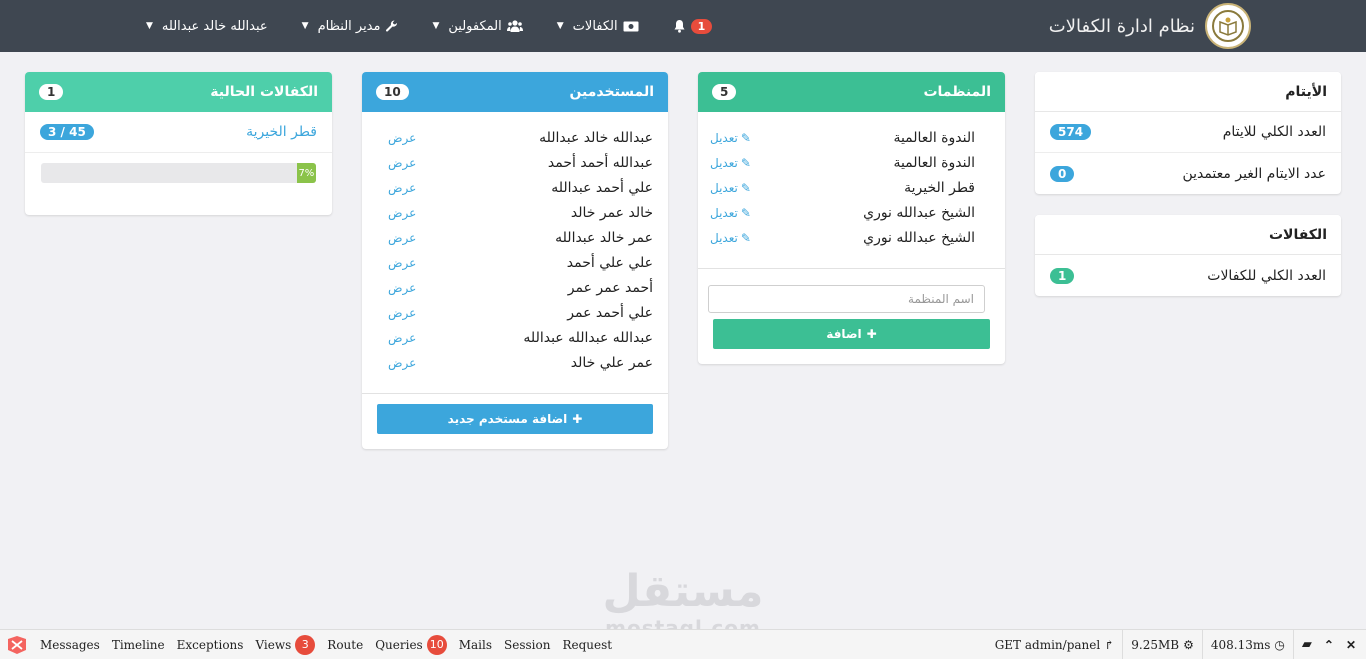  I want to click on current-sponsorships-header: الكفالات الحالية 1, so click(178, 92).